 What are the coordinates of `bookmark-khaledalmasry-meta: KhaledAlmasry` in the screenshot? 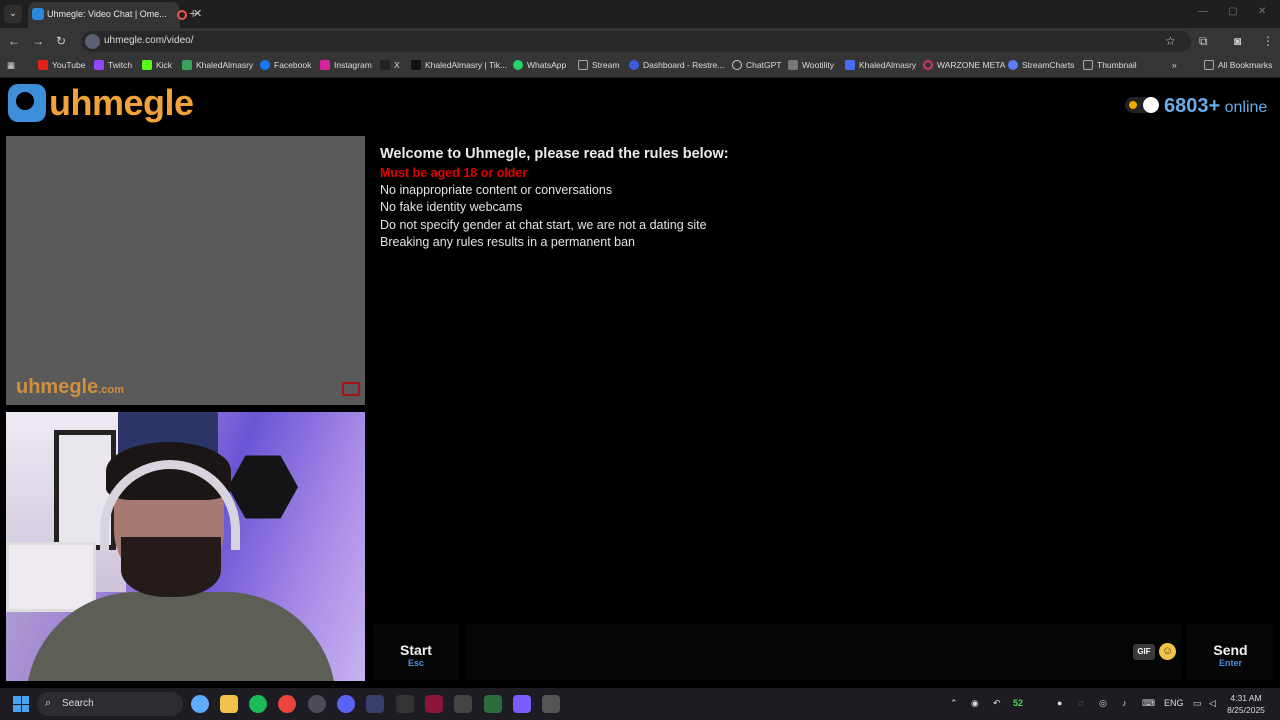 It's located at (880, 65).